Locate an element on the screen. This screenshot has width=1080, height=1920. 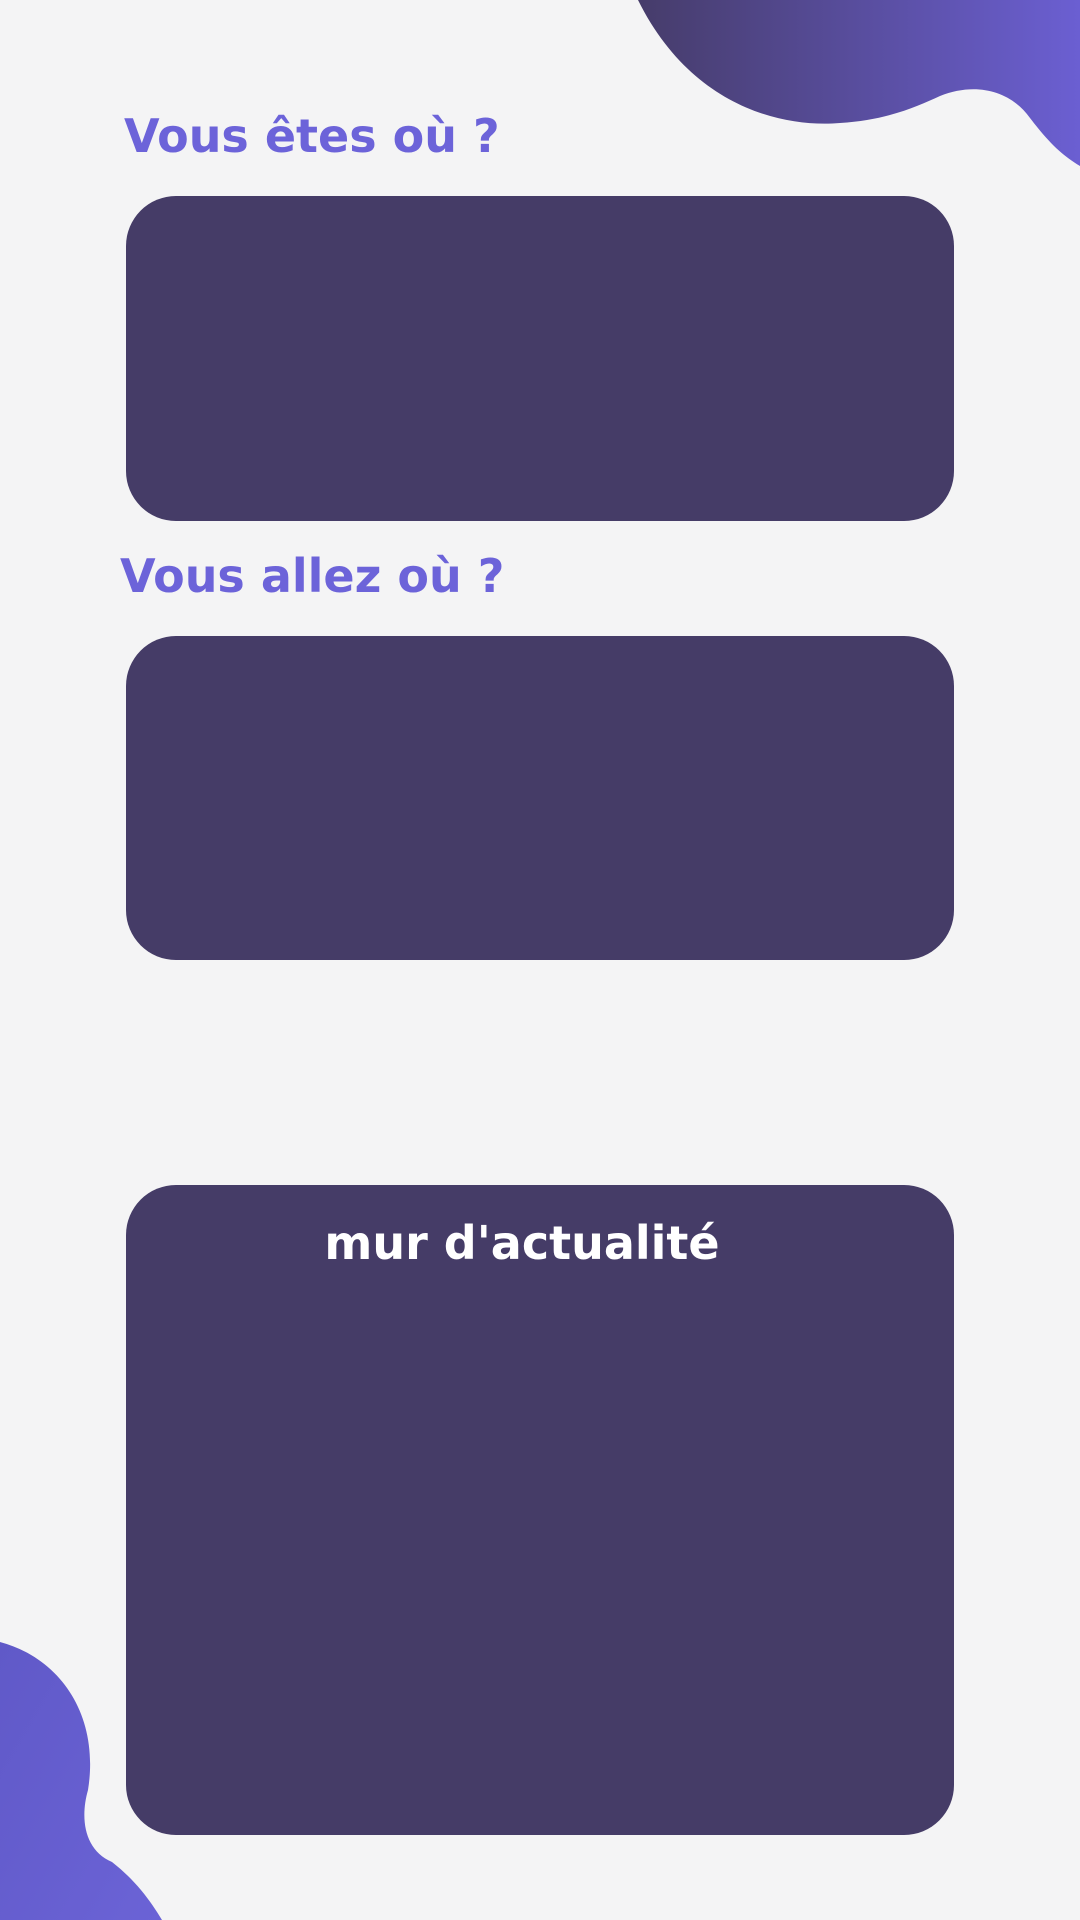
departure-heading: Vous êtes où ? is located at coordinates (312, 136).